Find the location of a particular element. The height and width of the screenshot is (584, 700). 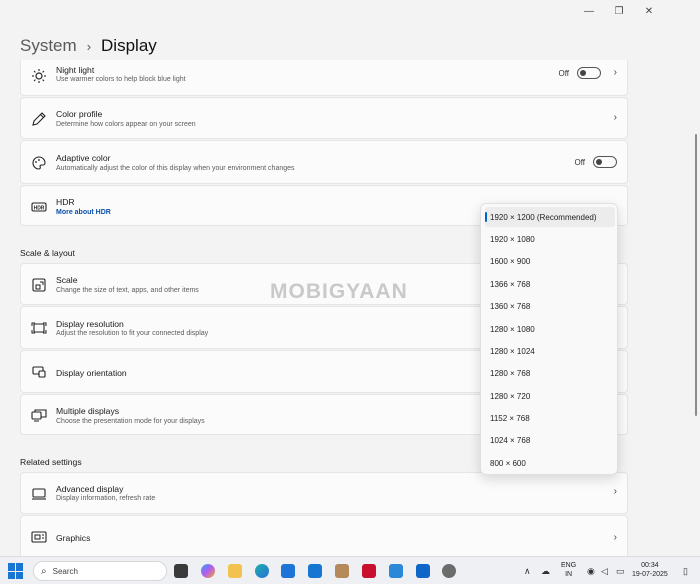

pen-app-icon is located at coordinates (315, 571).